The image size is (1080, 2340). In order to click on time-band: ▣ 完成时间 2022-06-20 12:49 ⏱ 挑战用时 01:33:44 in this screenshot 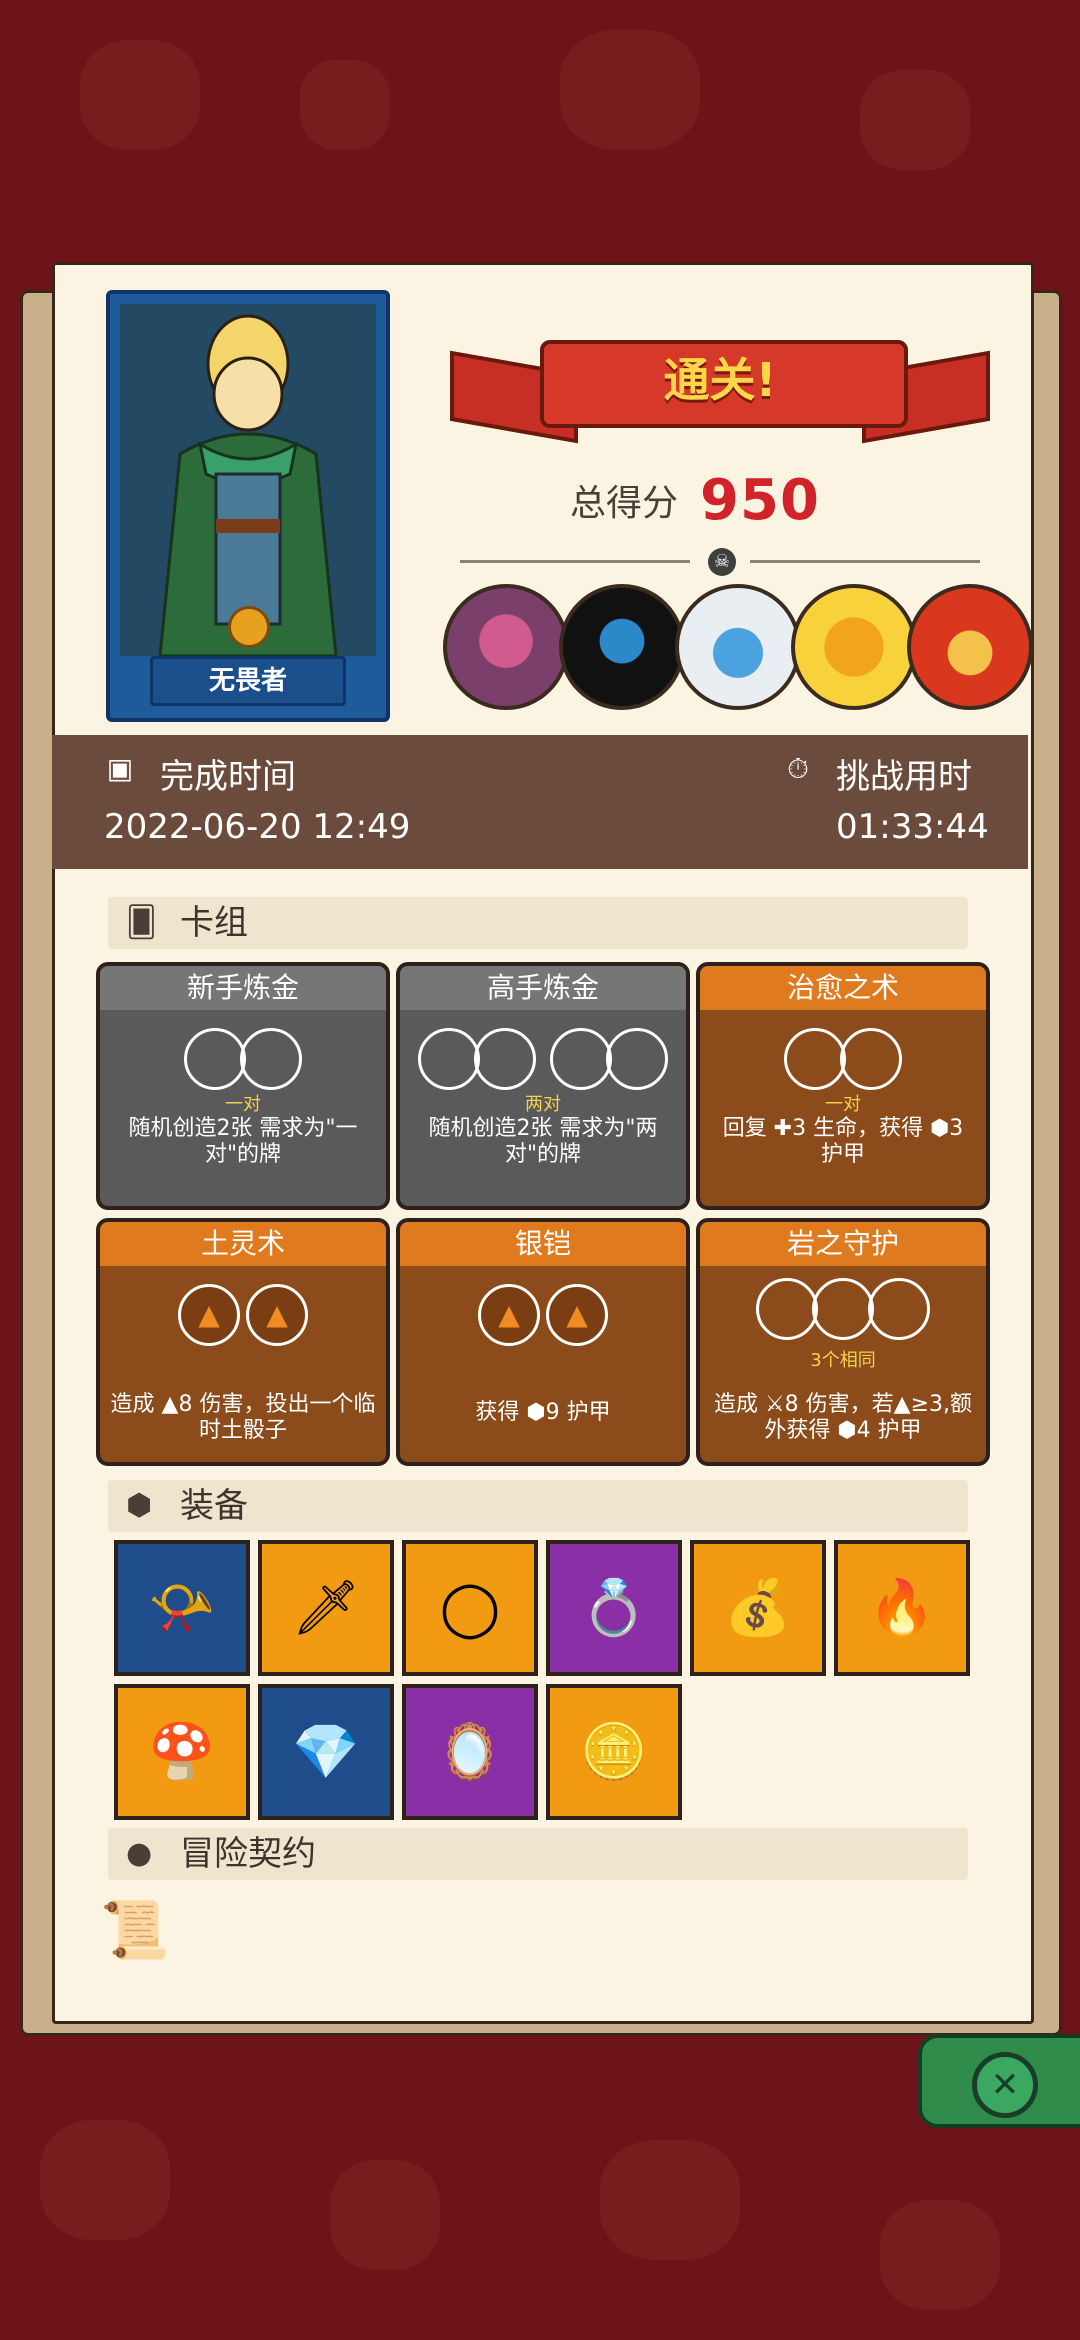, I will do `click(540, 802)`.